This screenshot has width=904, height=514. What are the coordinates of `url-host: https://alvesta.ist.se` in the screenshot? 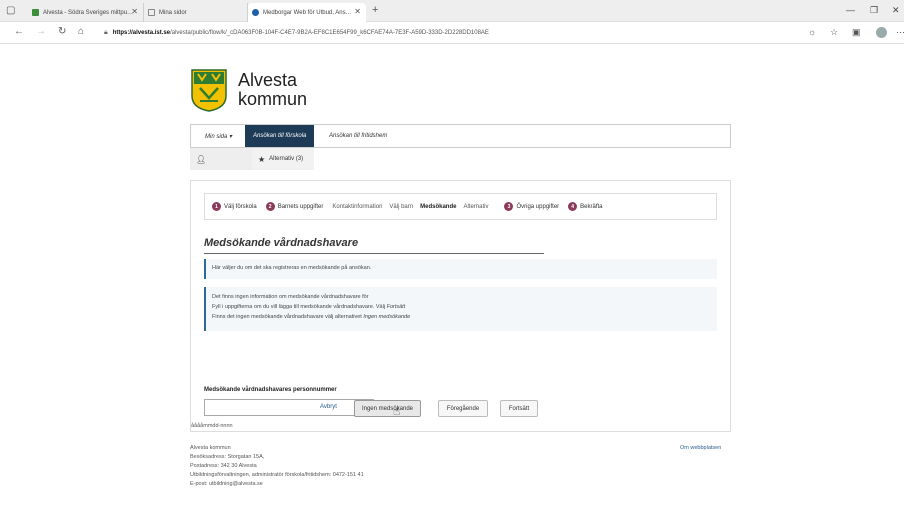 It's located at (141, 33).